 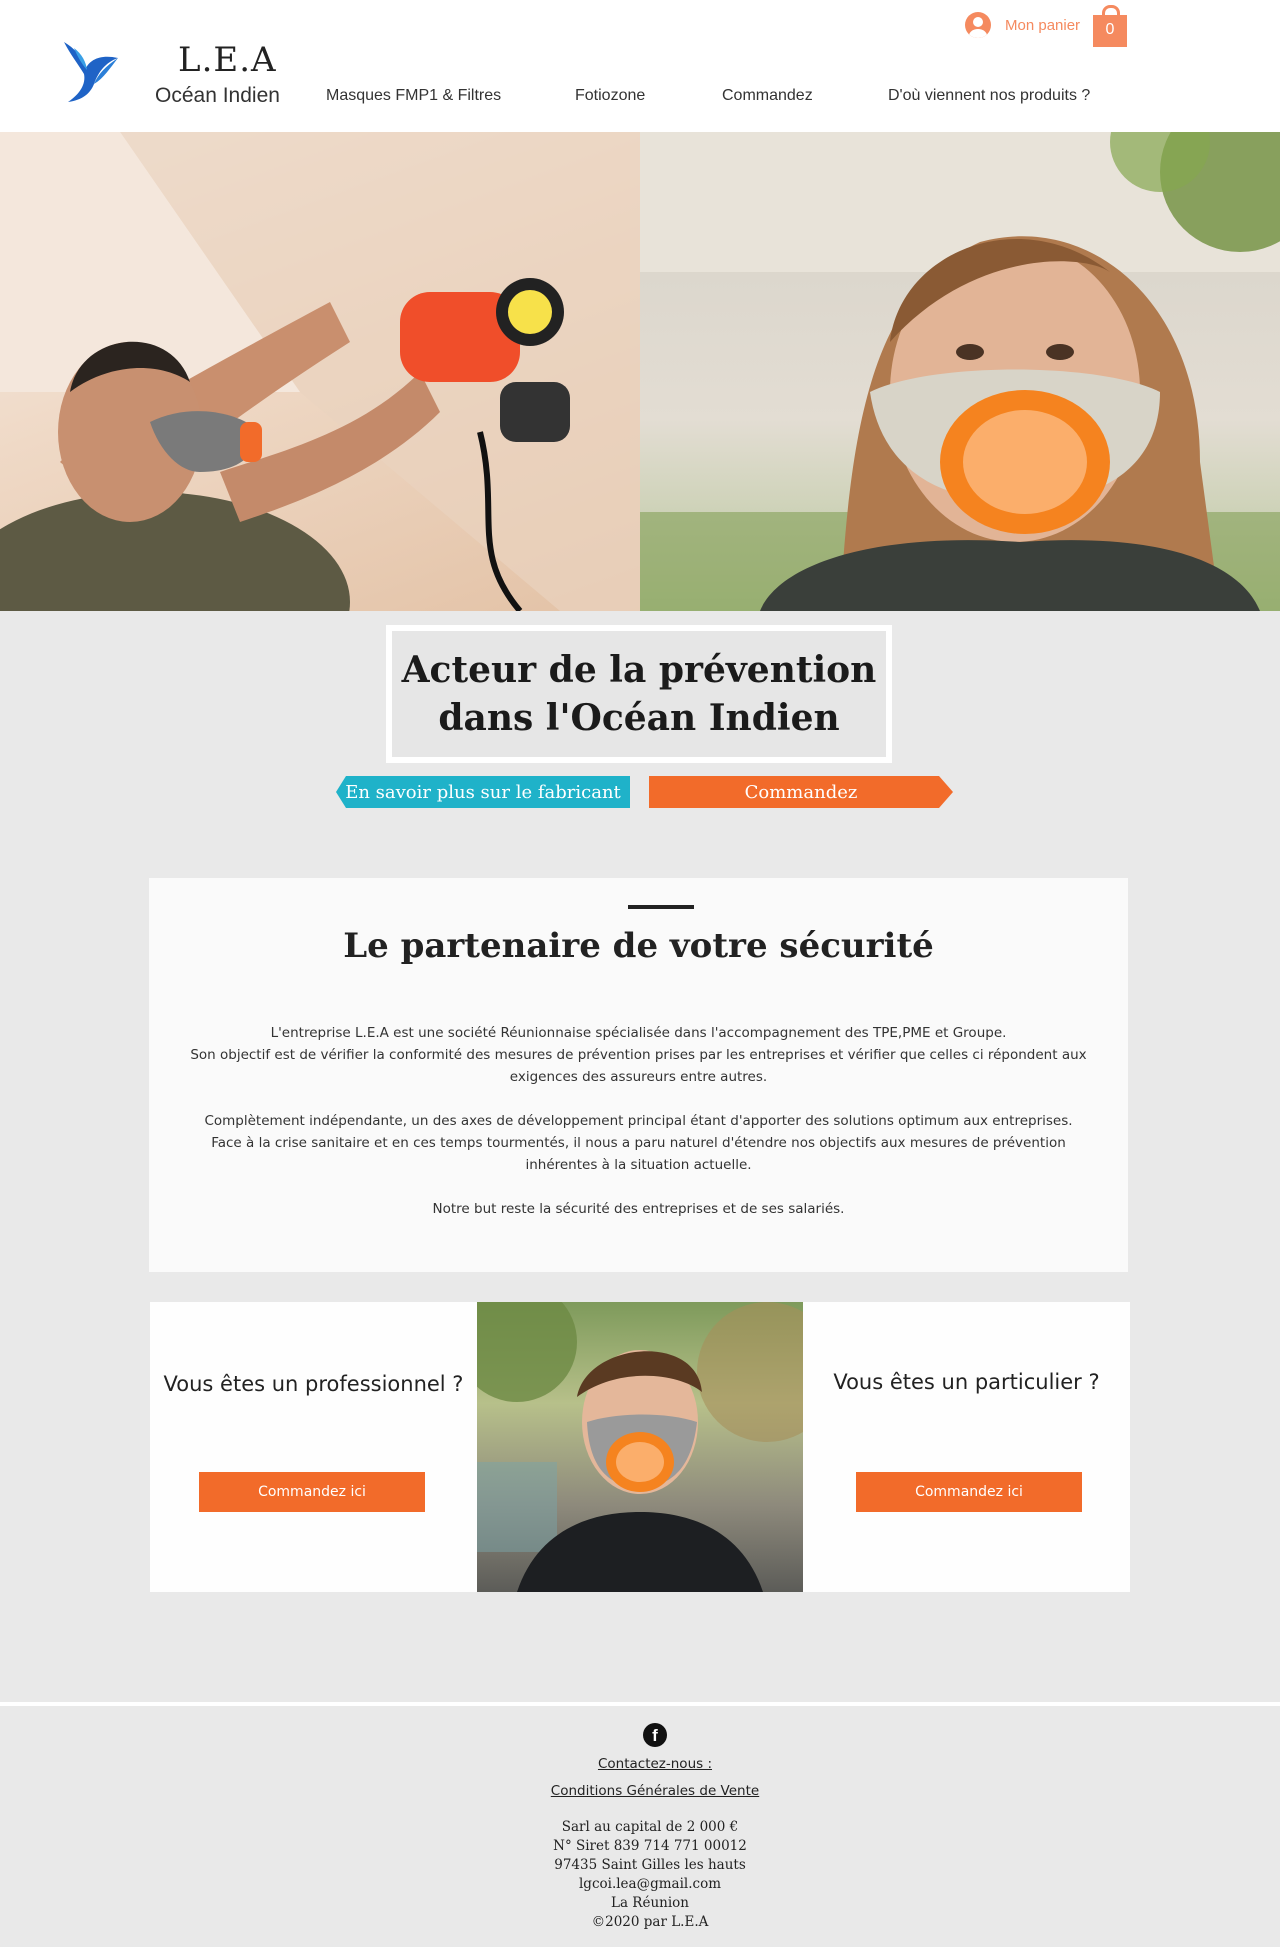 I want to click on footer-email: lgcoi.lea@gmail.com, so click(x=640, y=1884).